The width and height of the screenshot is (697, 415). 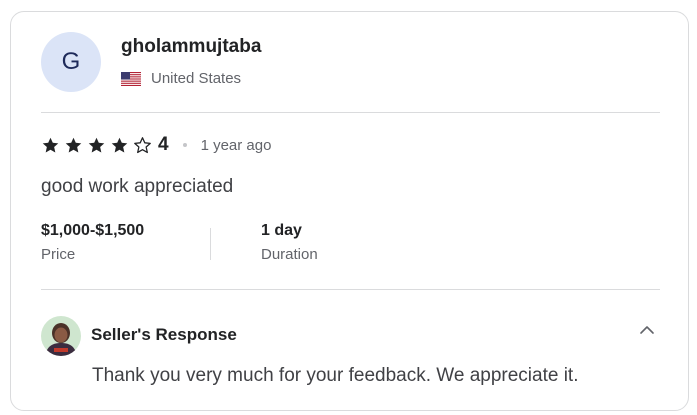 I want to click on seller-avatar, so click(x=61, y=336).